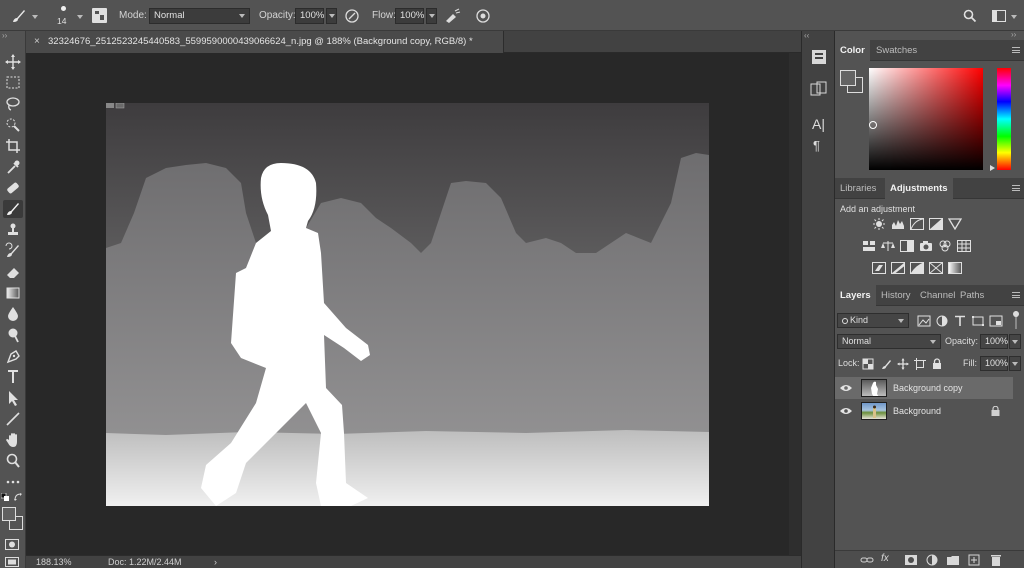 This screenshot has width=1024, height=568. What do you see at coordinates (12, 544) in the screenshot?
I see `quick-mask-icon` at bounding box center [12, 544].